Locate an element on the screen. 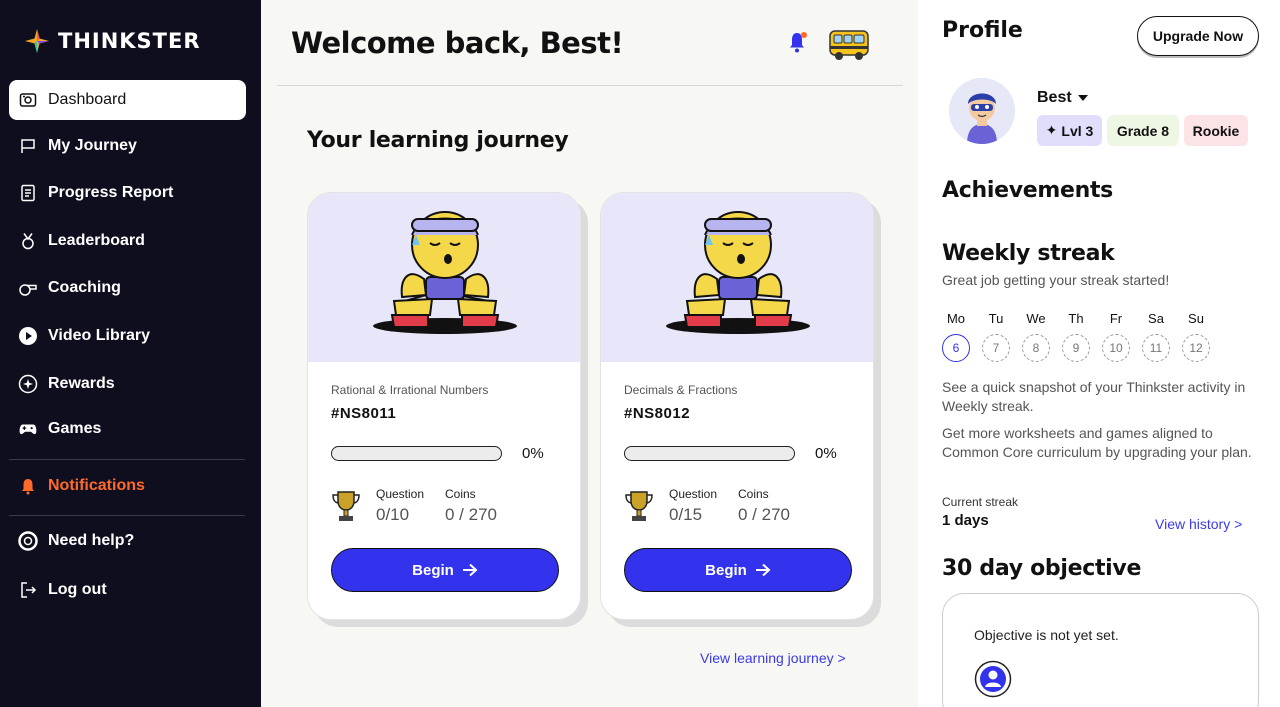 The image size is (1280, 707). day-date: 8 is located at coordinates (1036, 348).